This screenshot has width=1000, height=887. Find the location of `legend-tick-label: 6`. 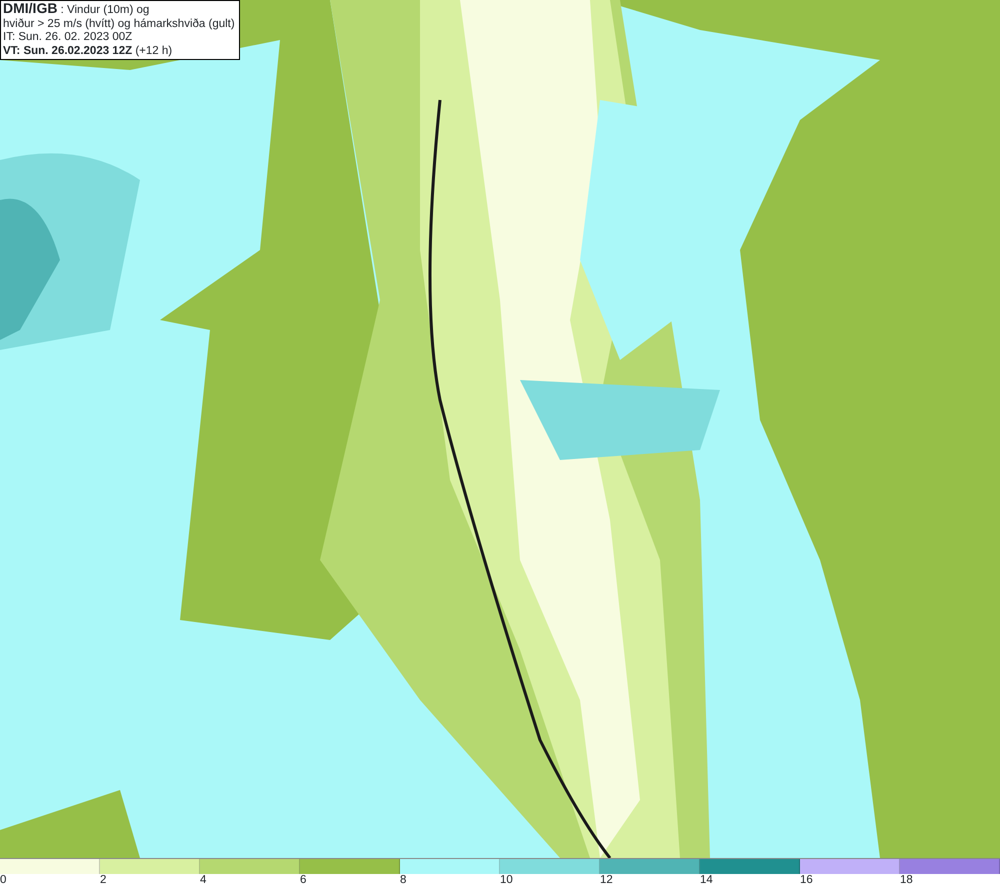

legend-tick-label: 6 is located at coordinates (303, 880).